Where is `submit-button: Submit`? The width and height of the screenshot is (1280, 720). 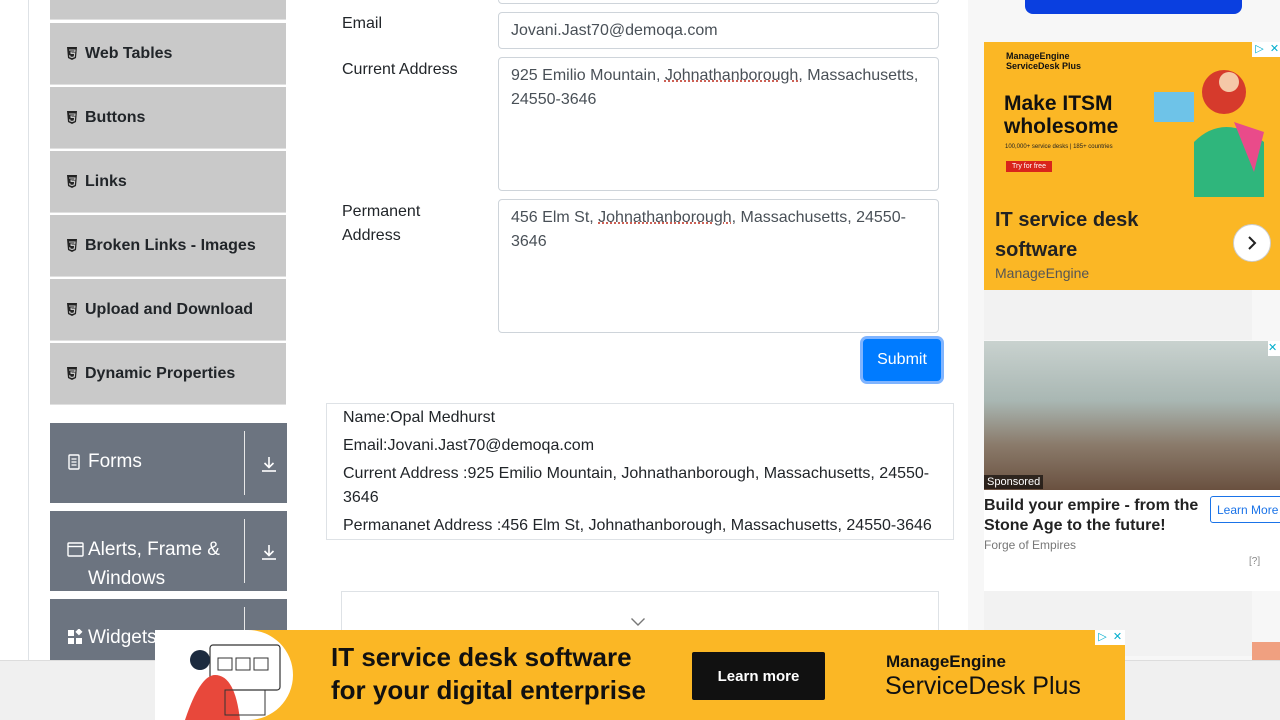 submit-button: Submit is located at coordinates (902, 360).